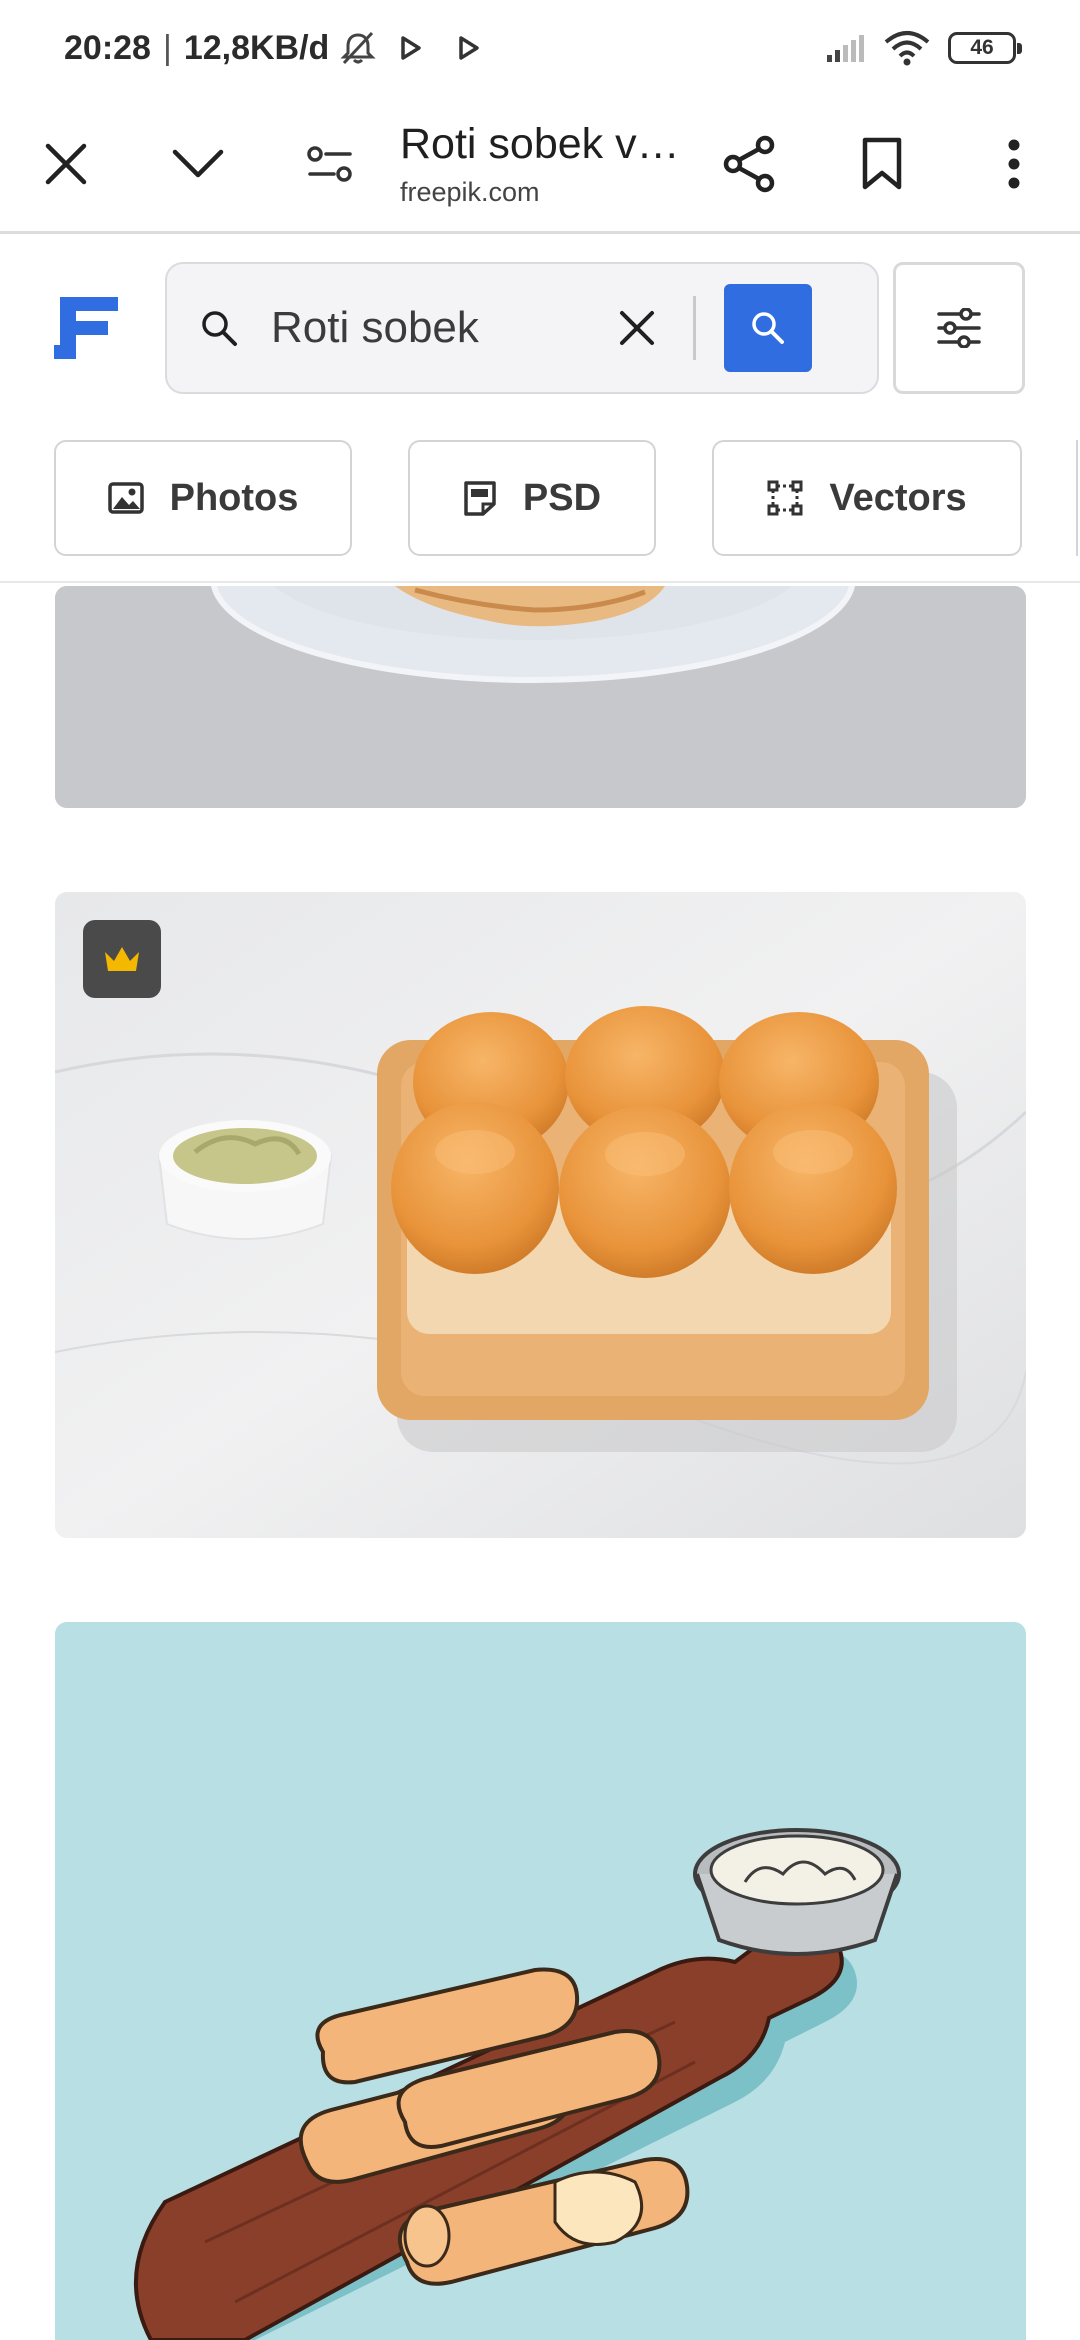 Image resolution: width=1080 pixels, height=2340 pixels. I want to click on chip-vectors: Vectors, so click(867, 498).